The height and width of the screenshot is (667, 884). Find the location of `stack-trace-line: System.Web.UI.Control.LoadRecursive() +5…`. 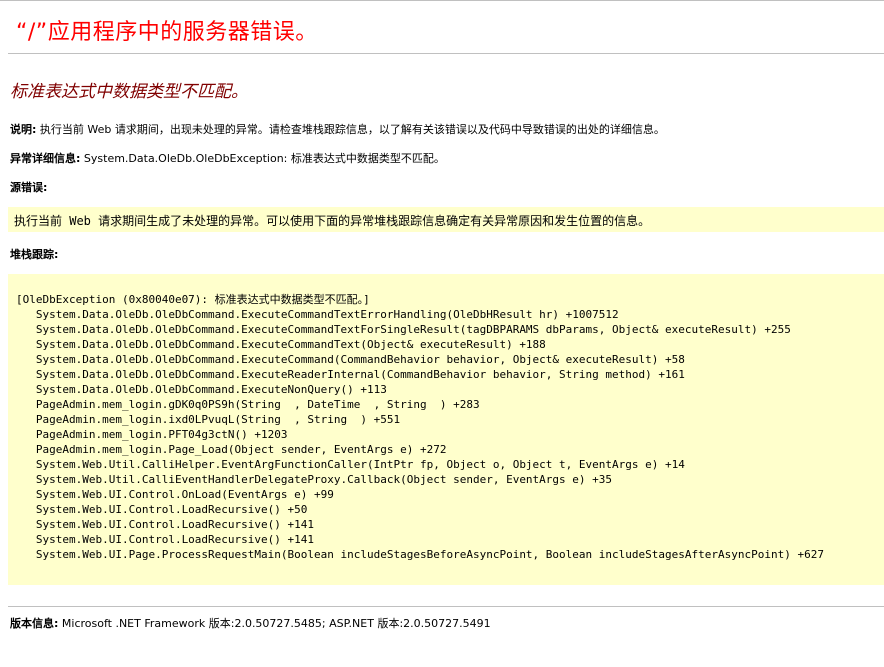

stack-trace-line: System.Web.UI.Control.LoadRecursive() +5… is located at coordinates (162, 509).